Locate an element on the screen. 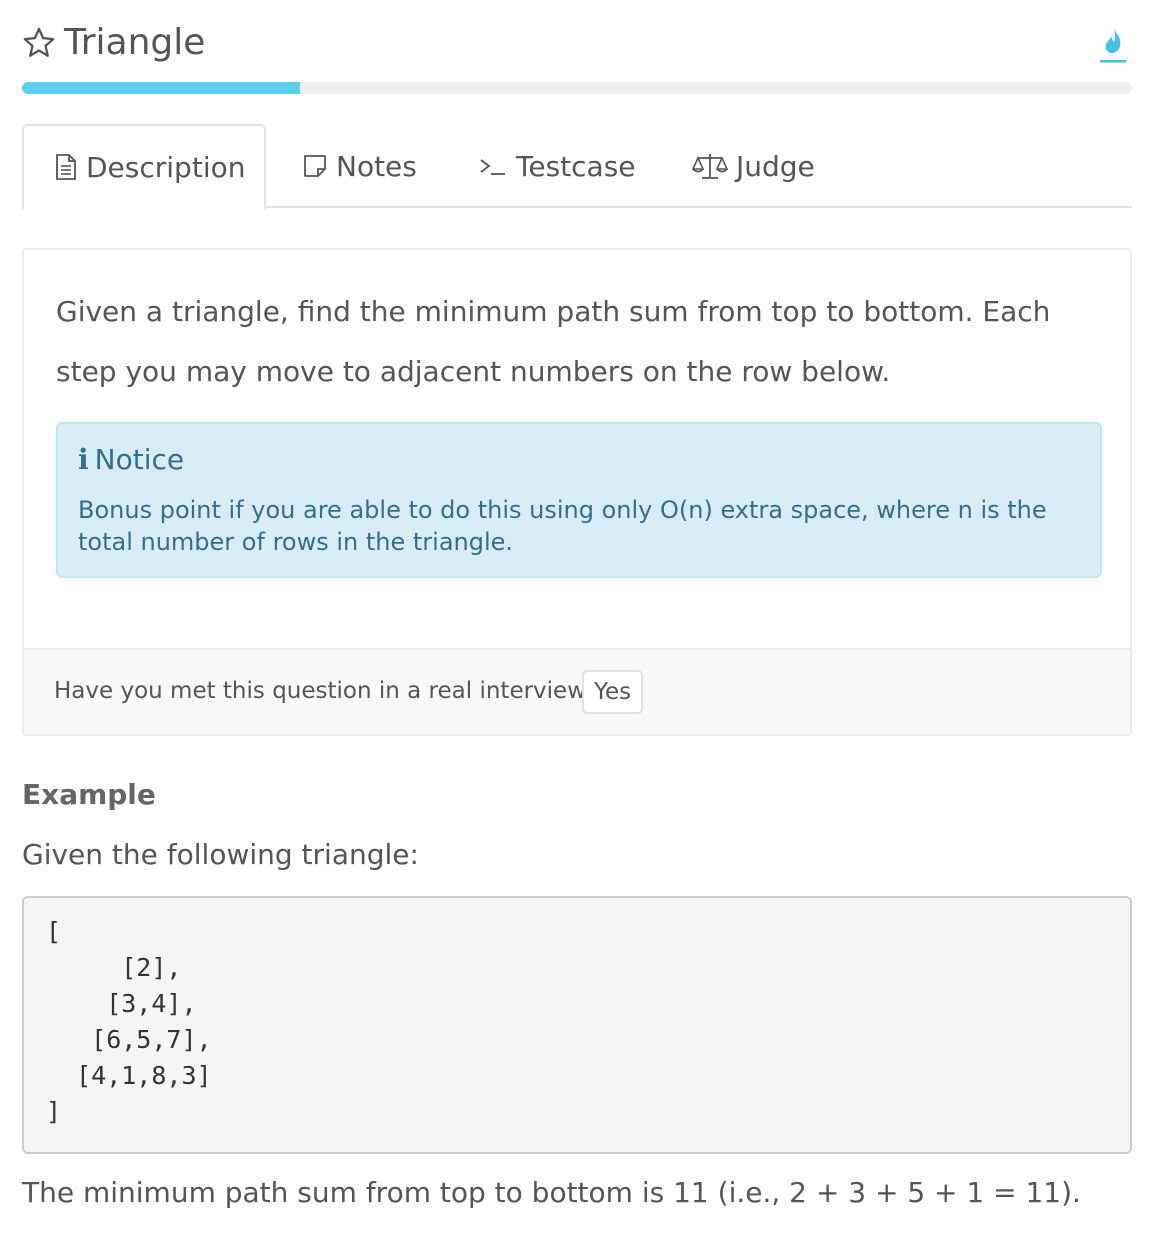 This screenshot has height=1236, width=1150. notice-header: i Notice is located at coordinates (131, 460).